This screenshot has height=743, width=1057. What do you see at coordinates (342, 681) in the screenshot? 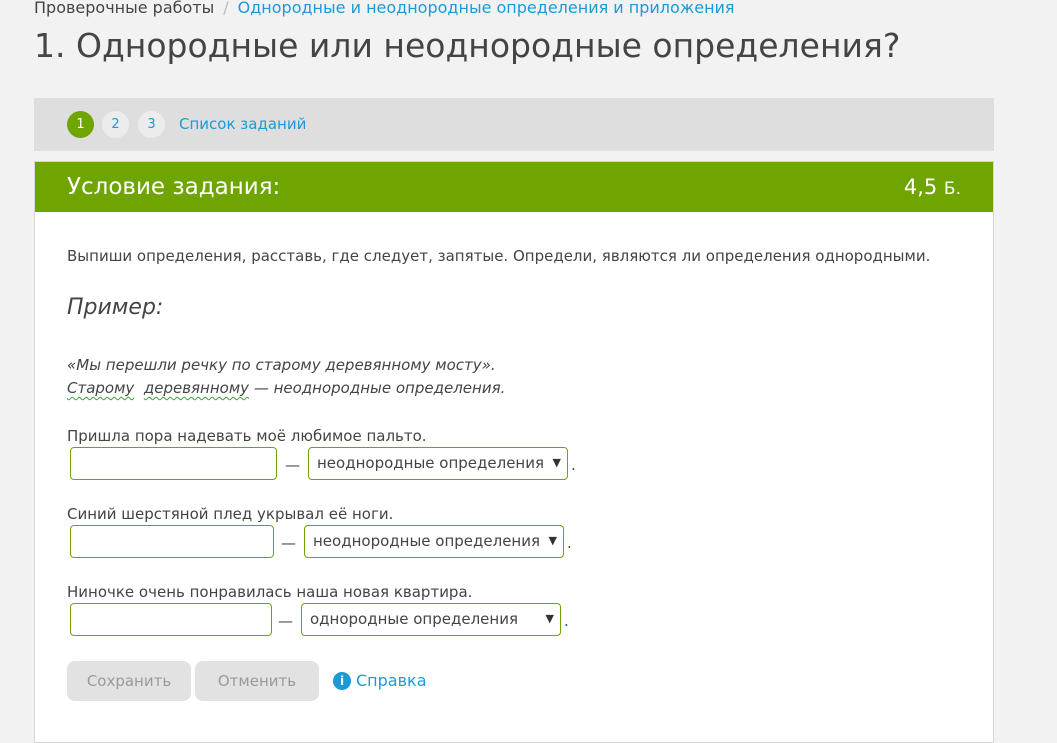
I see `info-circle-icon: i` at bounding box center [342, 681].